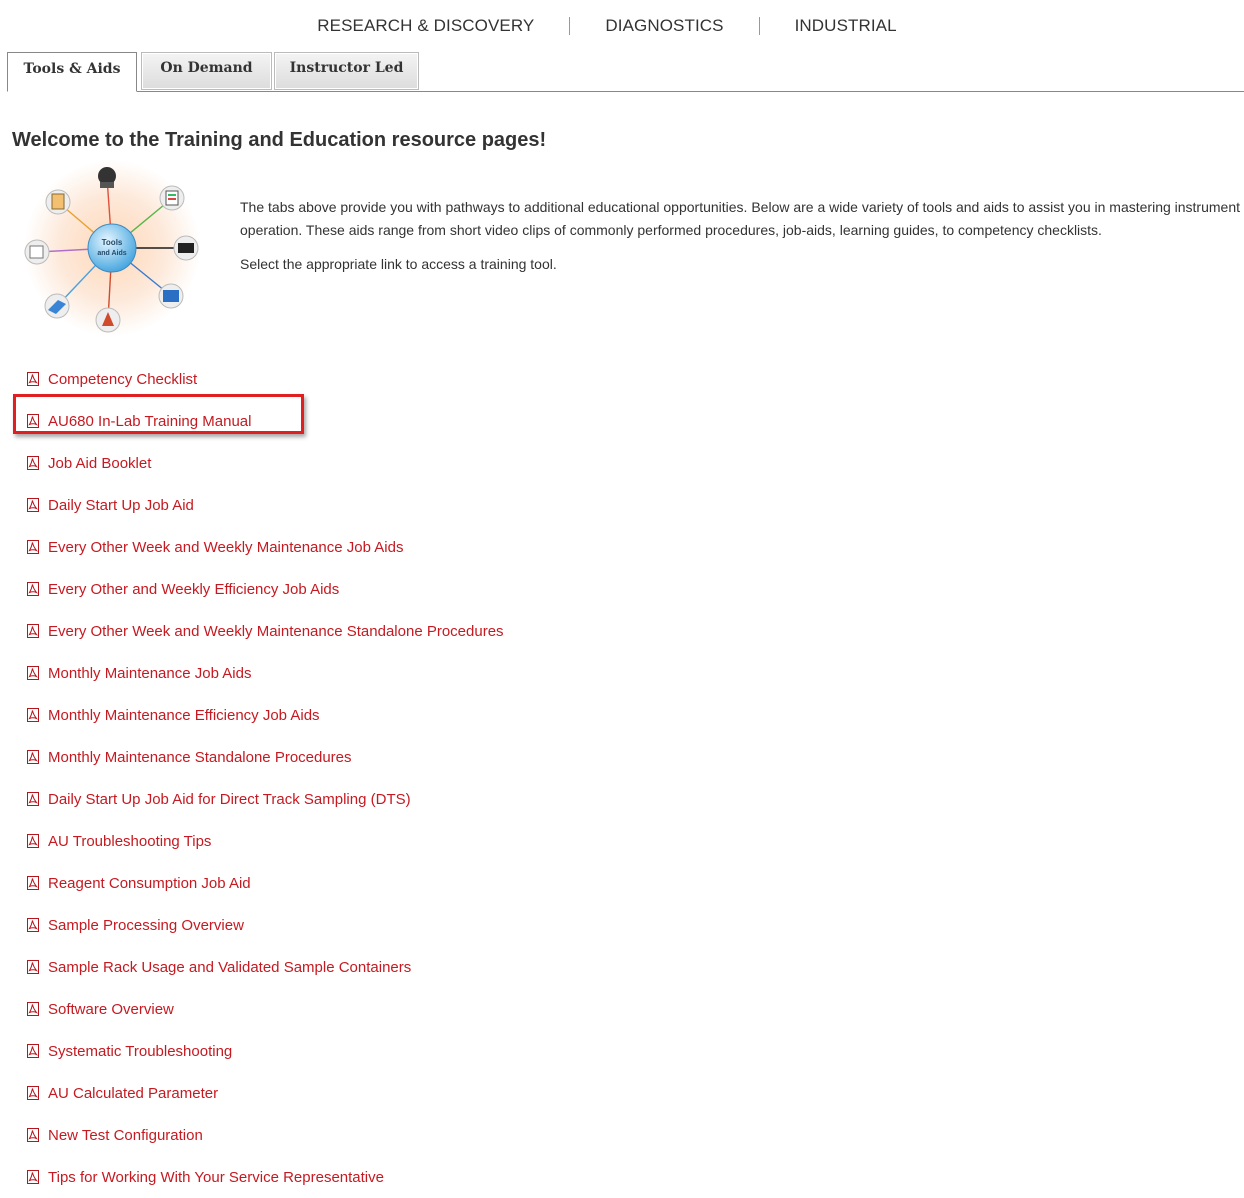  What do you see at coordinates (346, 71) in the screenshot?
I see `tab-instructor-led: Instructor Led` at bounding box center [346, 71].